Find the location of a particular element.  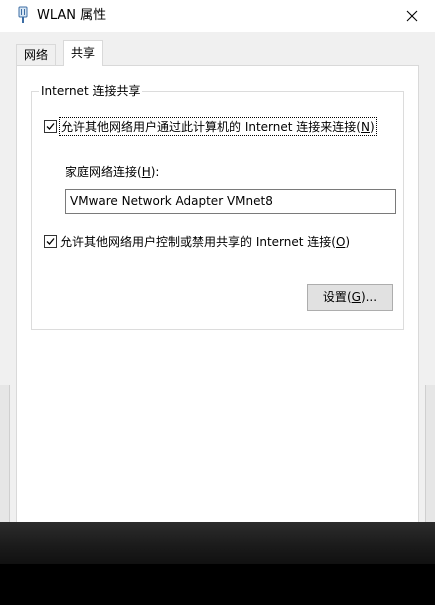

allow-control-label: 允许其他网络用户控制或禁用共享的 Internet 连接(O) is located at coordinates (205, 241).